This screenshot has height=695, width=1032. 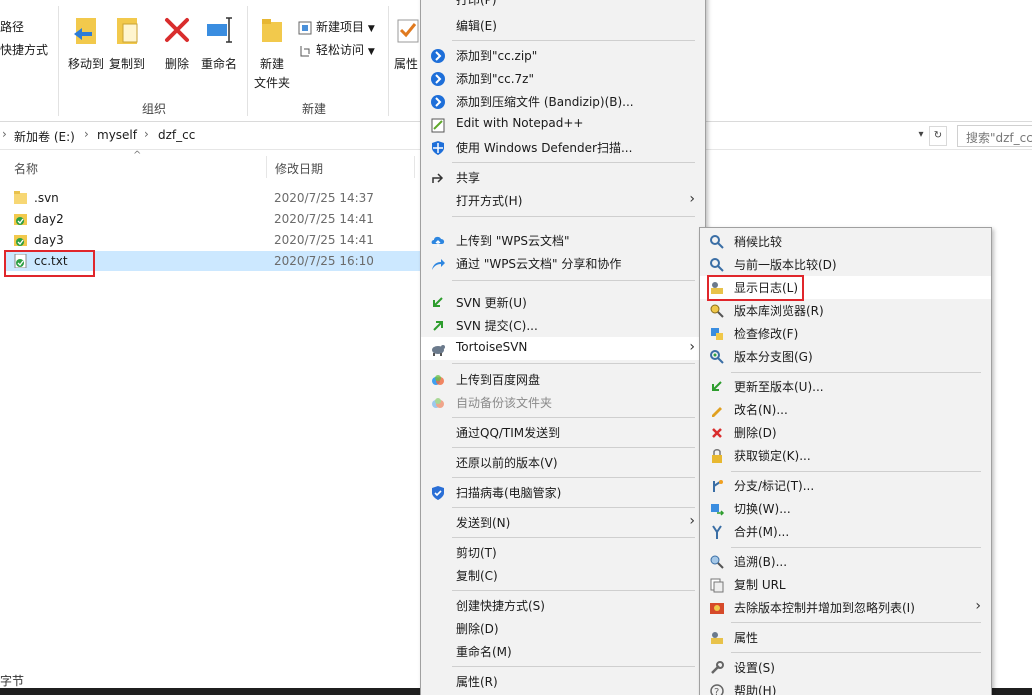 I want to click on svn-item-help: ? 帮助(H), so click(x=845, y=687).